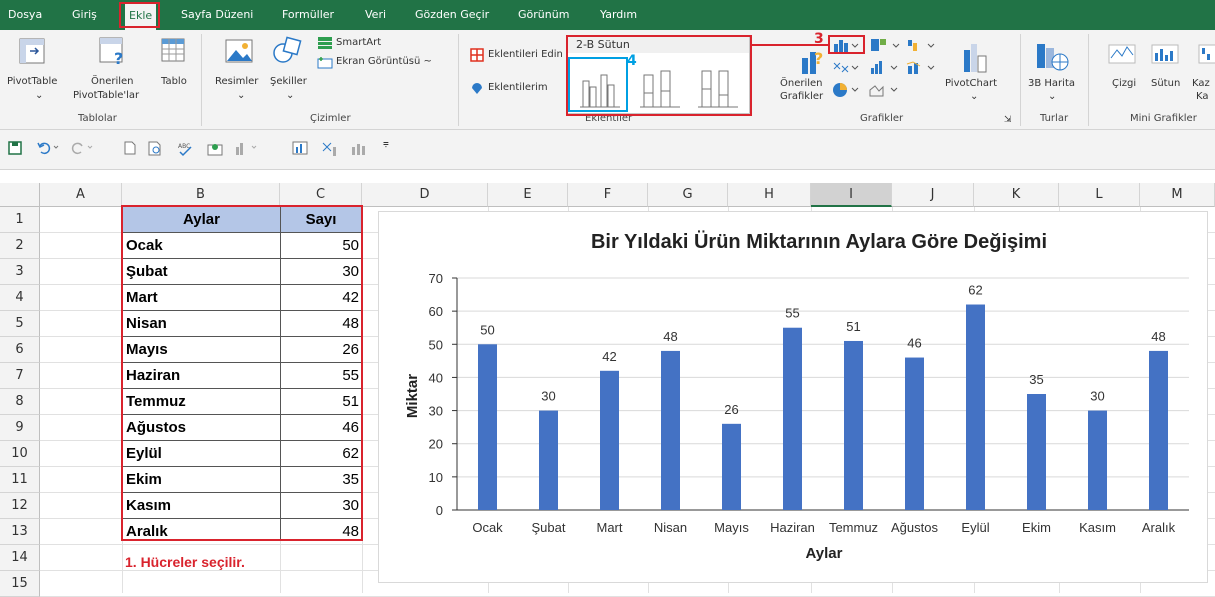  What do you see at coordinates (386, 144) in the screenshot?
I see `customize-qat-icon: ⩦` at bounding box center [386, 144].